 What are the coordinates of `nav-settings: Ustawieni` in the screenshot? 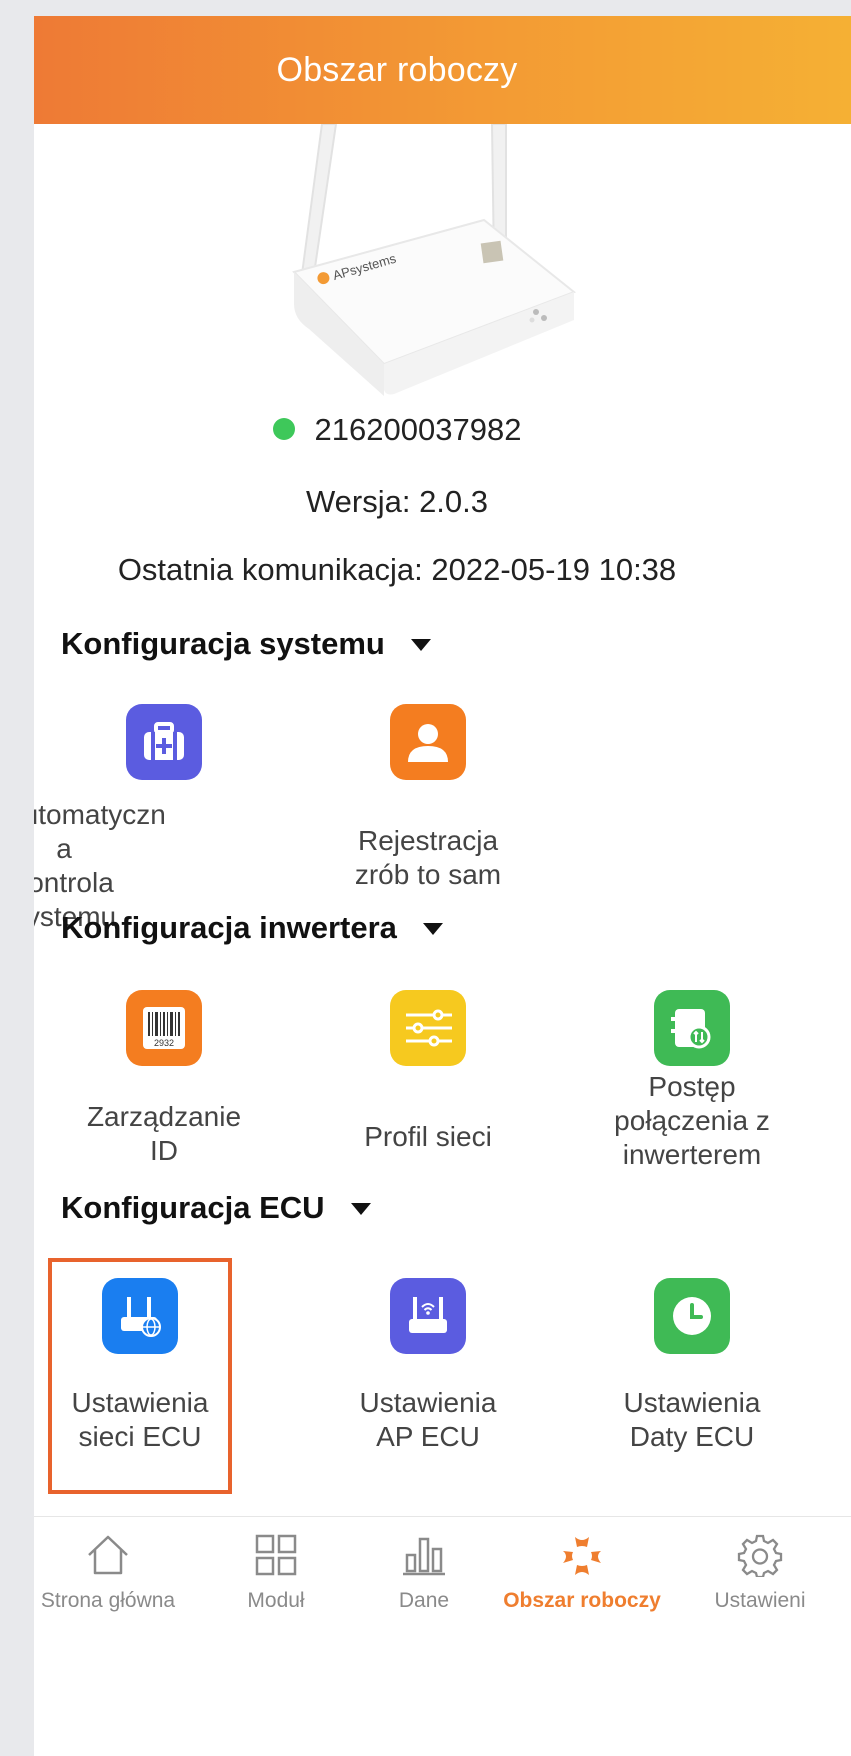 It's located at (760, 1572).